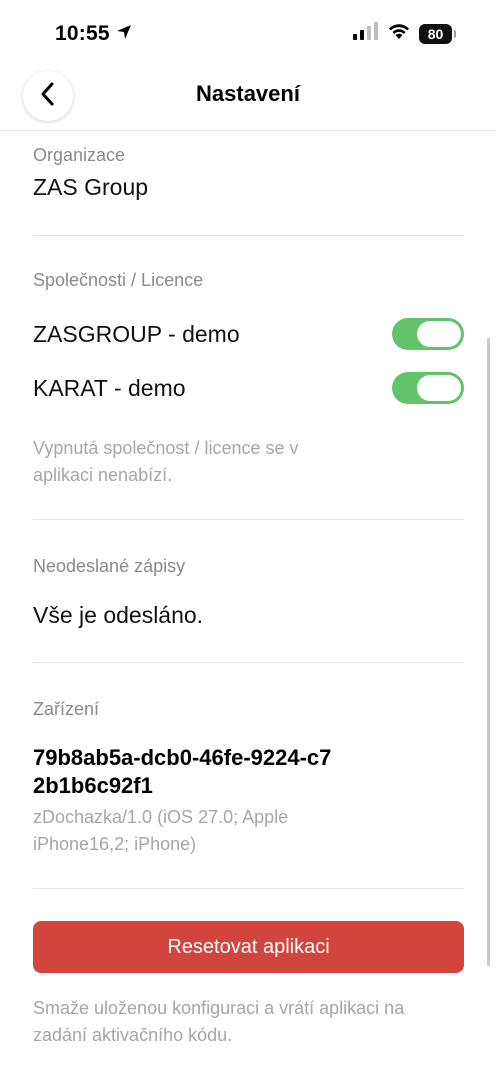 Image resolution: width=496 pixels, height=1075 pixels. Describe the element at coordinates (488, 652) in the screenshot. I see `scrollbar` at that location.